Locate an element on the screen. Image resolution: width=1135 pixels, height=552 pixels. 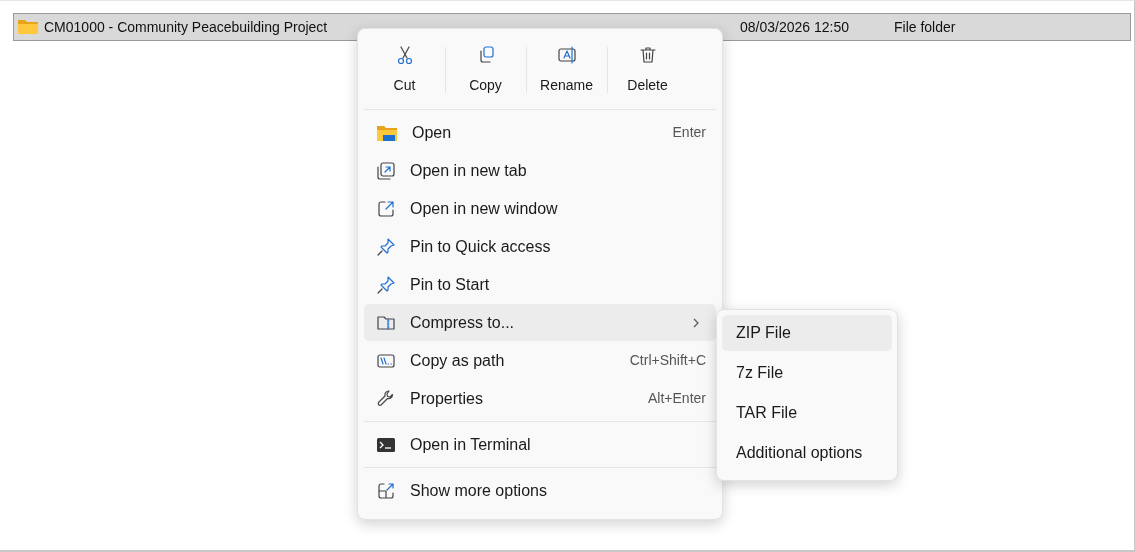
new-tab-icon is located at coordinates (386, 170).